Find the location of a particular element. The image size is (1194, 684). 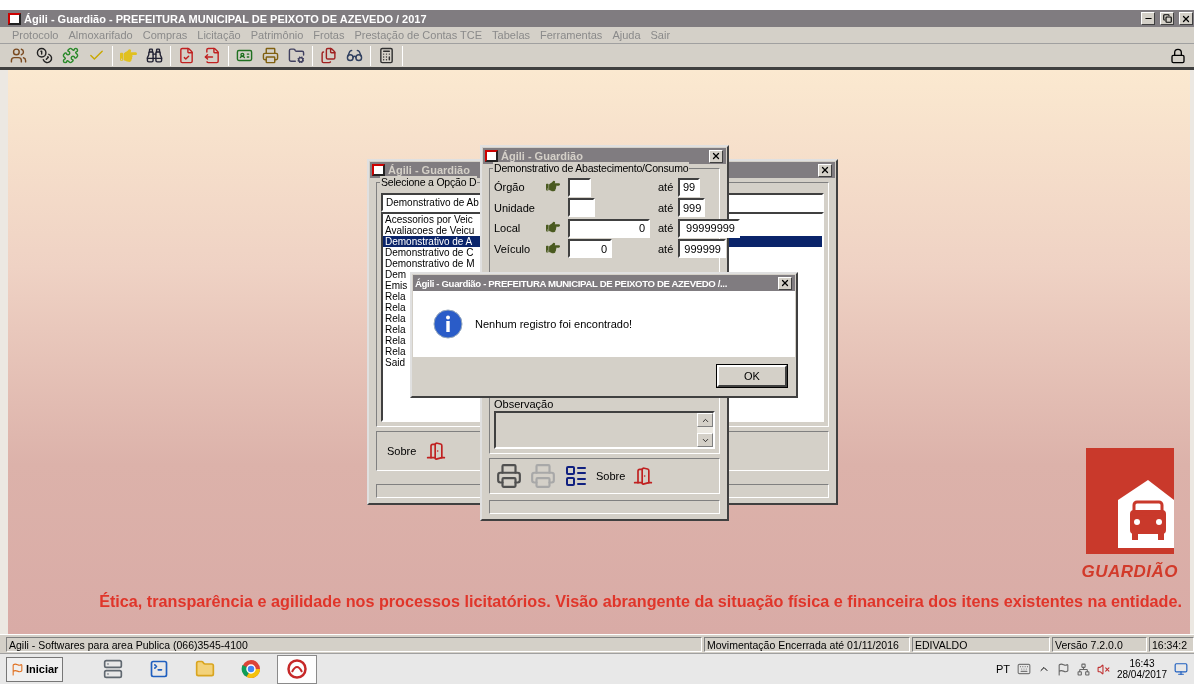

list-item: Emis is located at coordinates (395, 285).